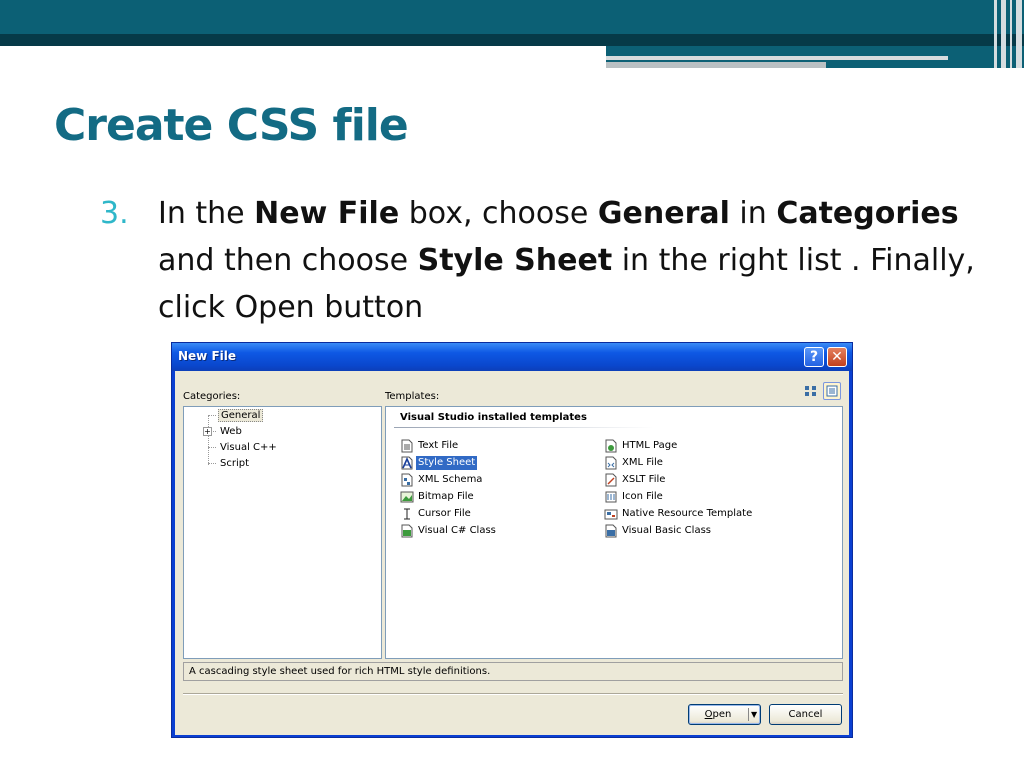 The image size is (1024, 768). What do you see at coordinates (754, 714) in the screenshot?
I see `dropdown-arrow-icon: ▼` at bounding box center [754, 714].